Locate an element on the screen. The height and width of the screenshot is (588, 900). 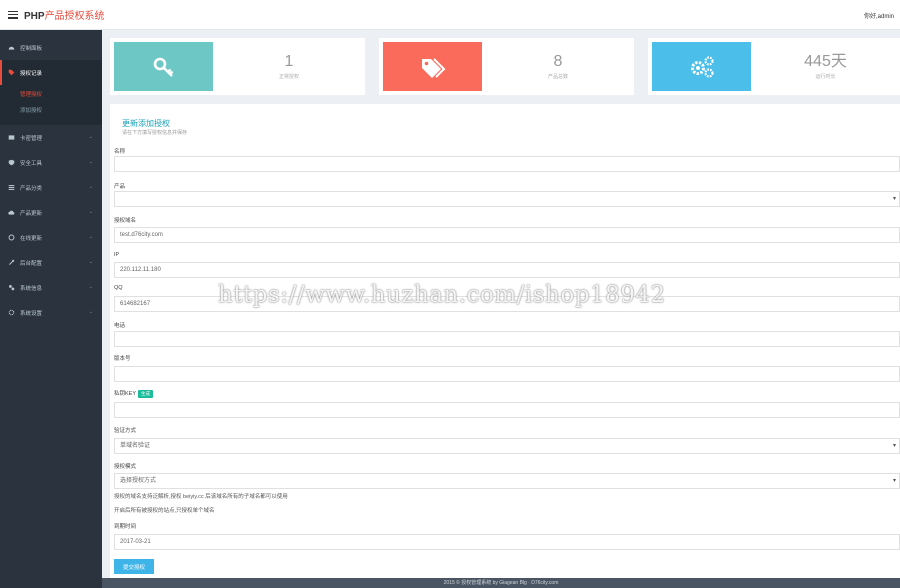
sidebar-item-label: 系统信息 is located at coordinates (31, 288).